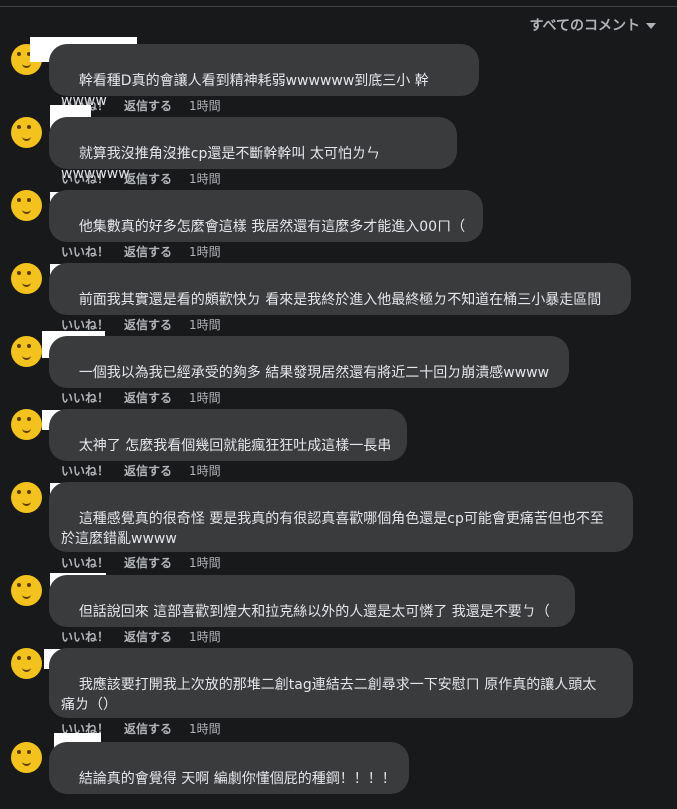 The width and height of the screenshot is (677, 809). Describe the element at coordinates (309, 362) in the screenshot. I see `comment-bubble: 一個我以為我已經承受的夠多 結果發現居然還有將近二十回ㄉ崩潰感wwww` at that location.